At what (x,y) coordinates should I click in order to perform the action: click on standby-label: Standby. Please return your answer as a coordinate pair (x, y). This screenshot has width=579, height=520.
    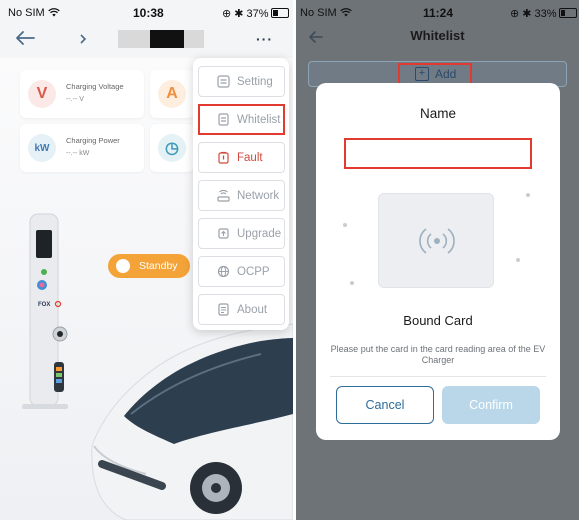
    Looking at the image, I should click on (158, 266).